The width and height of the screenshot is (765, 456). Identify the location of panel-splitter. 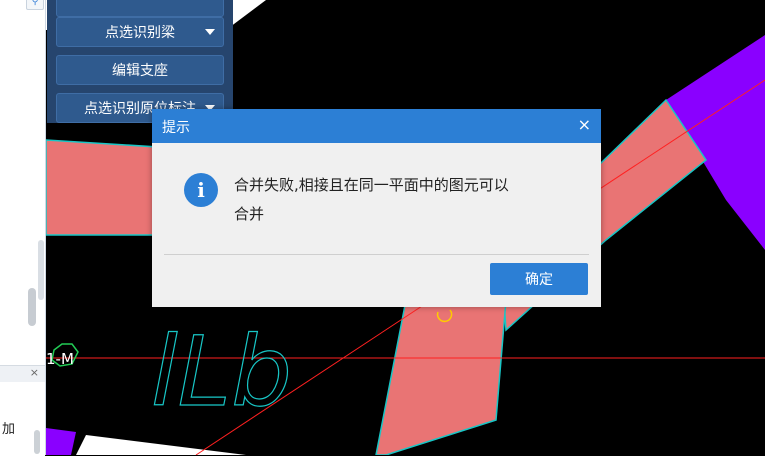
(41, 270).